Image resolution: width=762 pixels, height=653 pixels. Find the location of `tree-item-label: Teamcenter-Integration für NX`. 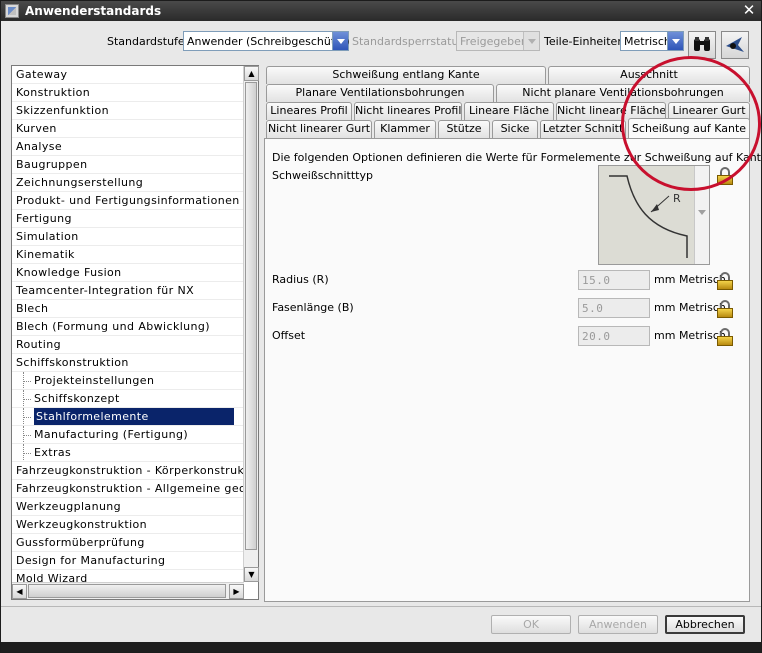

tree-item-label: Teamcenter-Integration für NX is located at coordinates (105, 290).